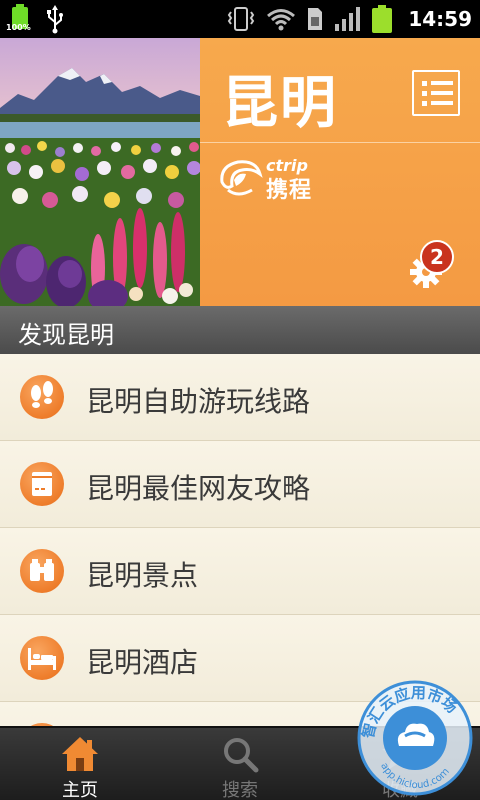 This screenshot has height=800, width=480. I want to click on list-item-label: 昆明最佳网友攻略, so click(198, 488).